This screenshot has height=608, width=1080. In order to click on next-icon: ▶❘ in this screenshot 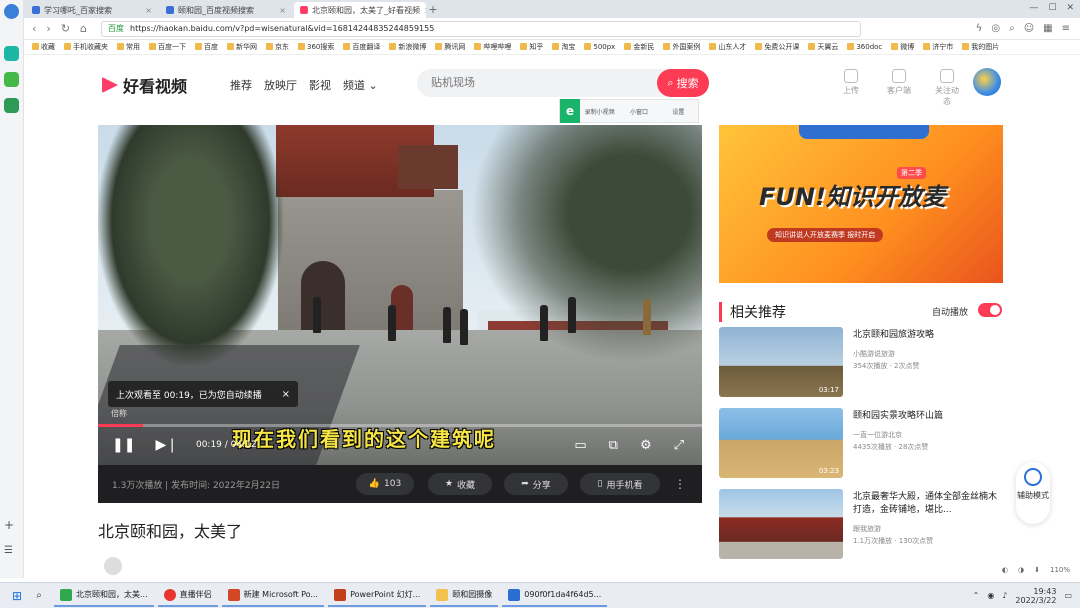, I will do `click(166, 445)`.